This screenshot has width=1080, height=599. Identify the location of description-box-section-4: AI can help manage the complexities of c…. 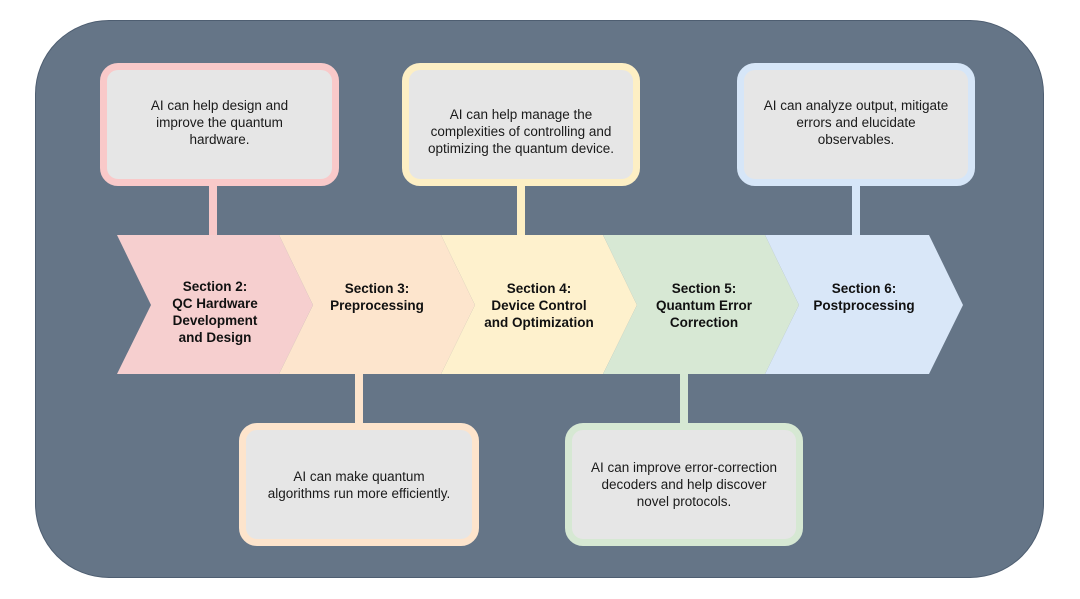
(521, 124).